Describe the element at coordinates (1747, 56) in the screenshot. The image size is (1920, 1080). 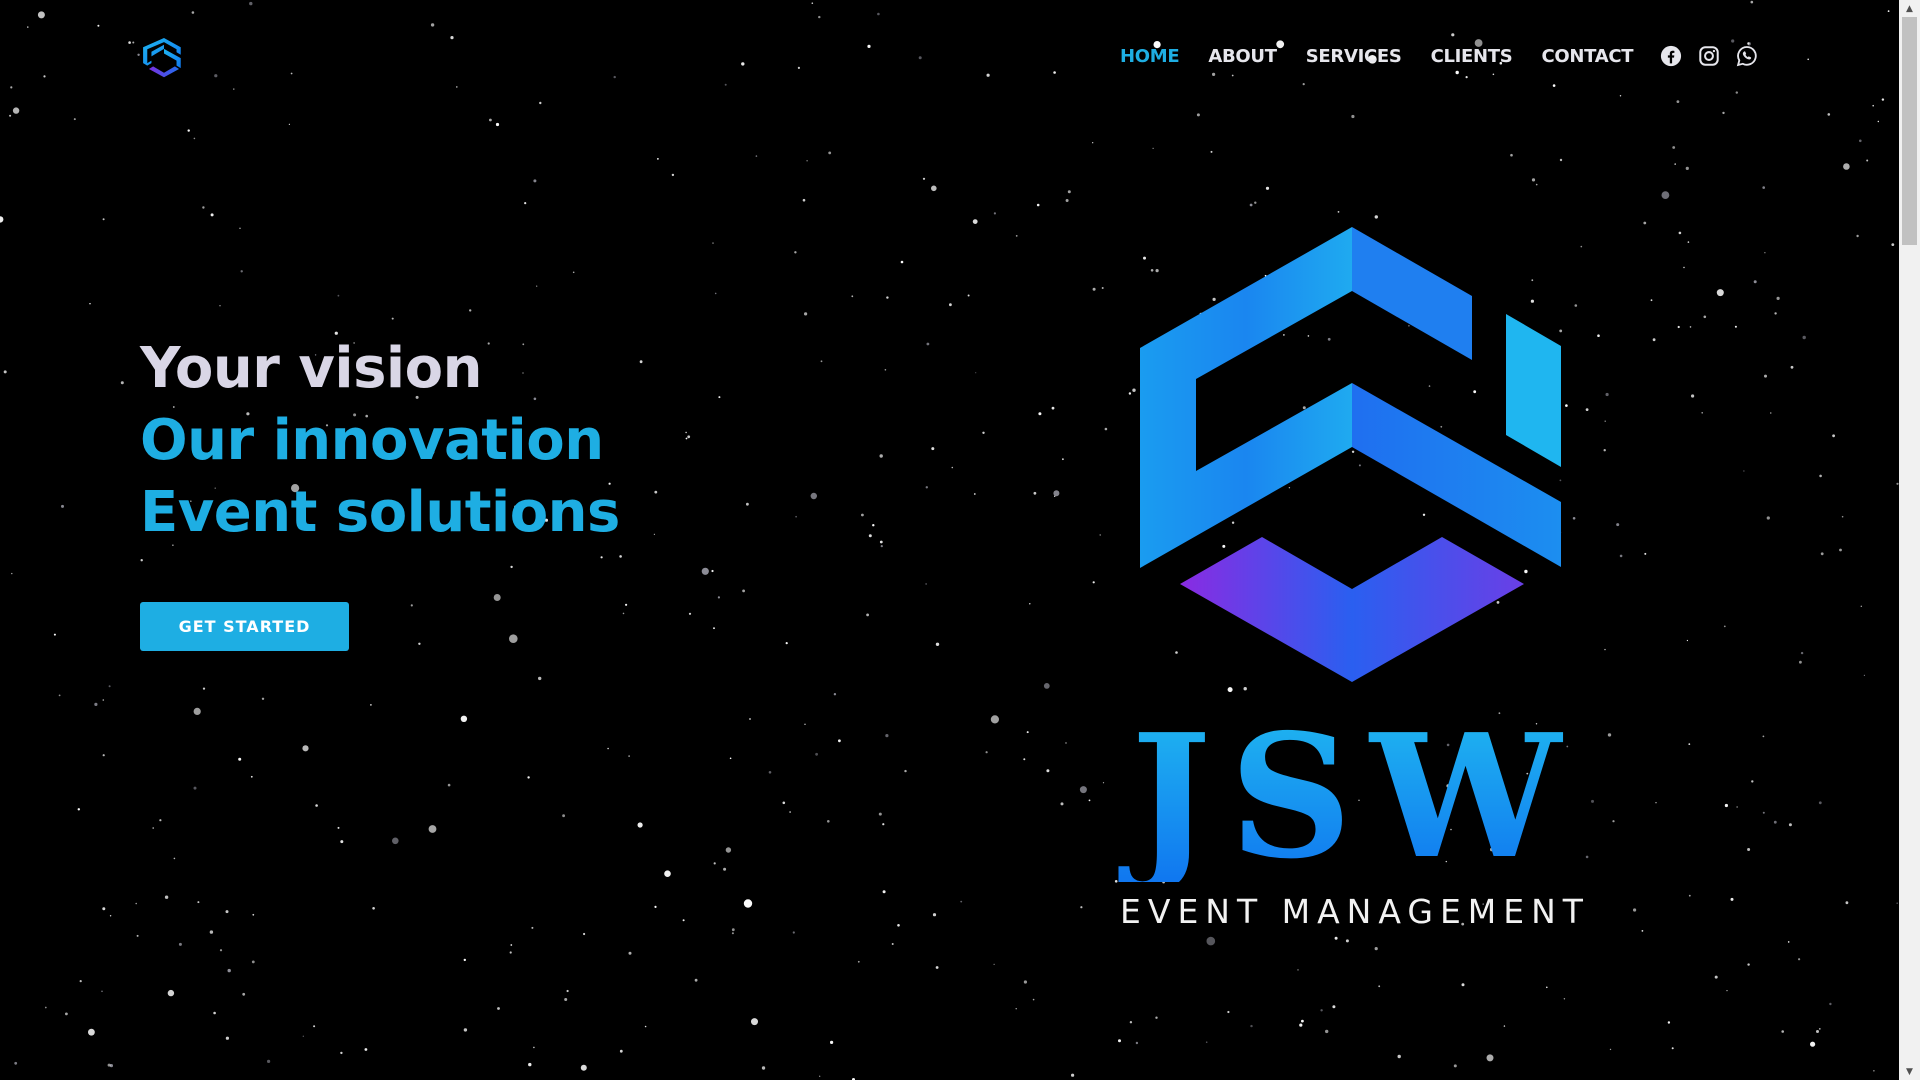
I see `whatsapp-icon` at that location.